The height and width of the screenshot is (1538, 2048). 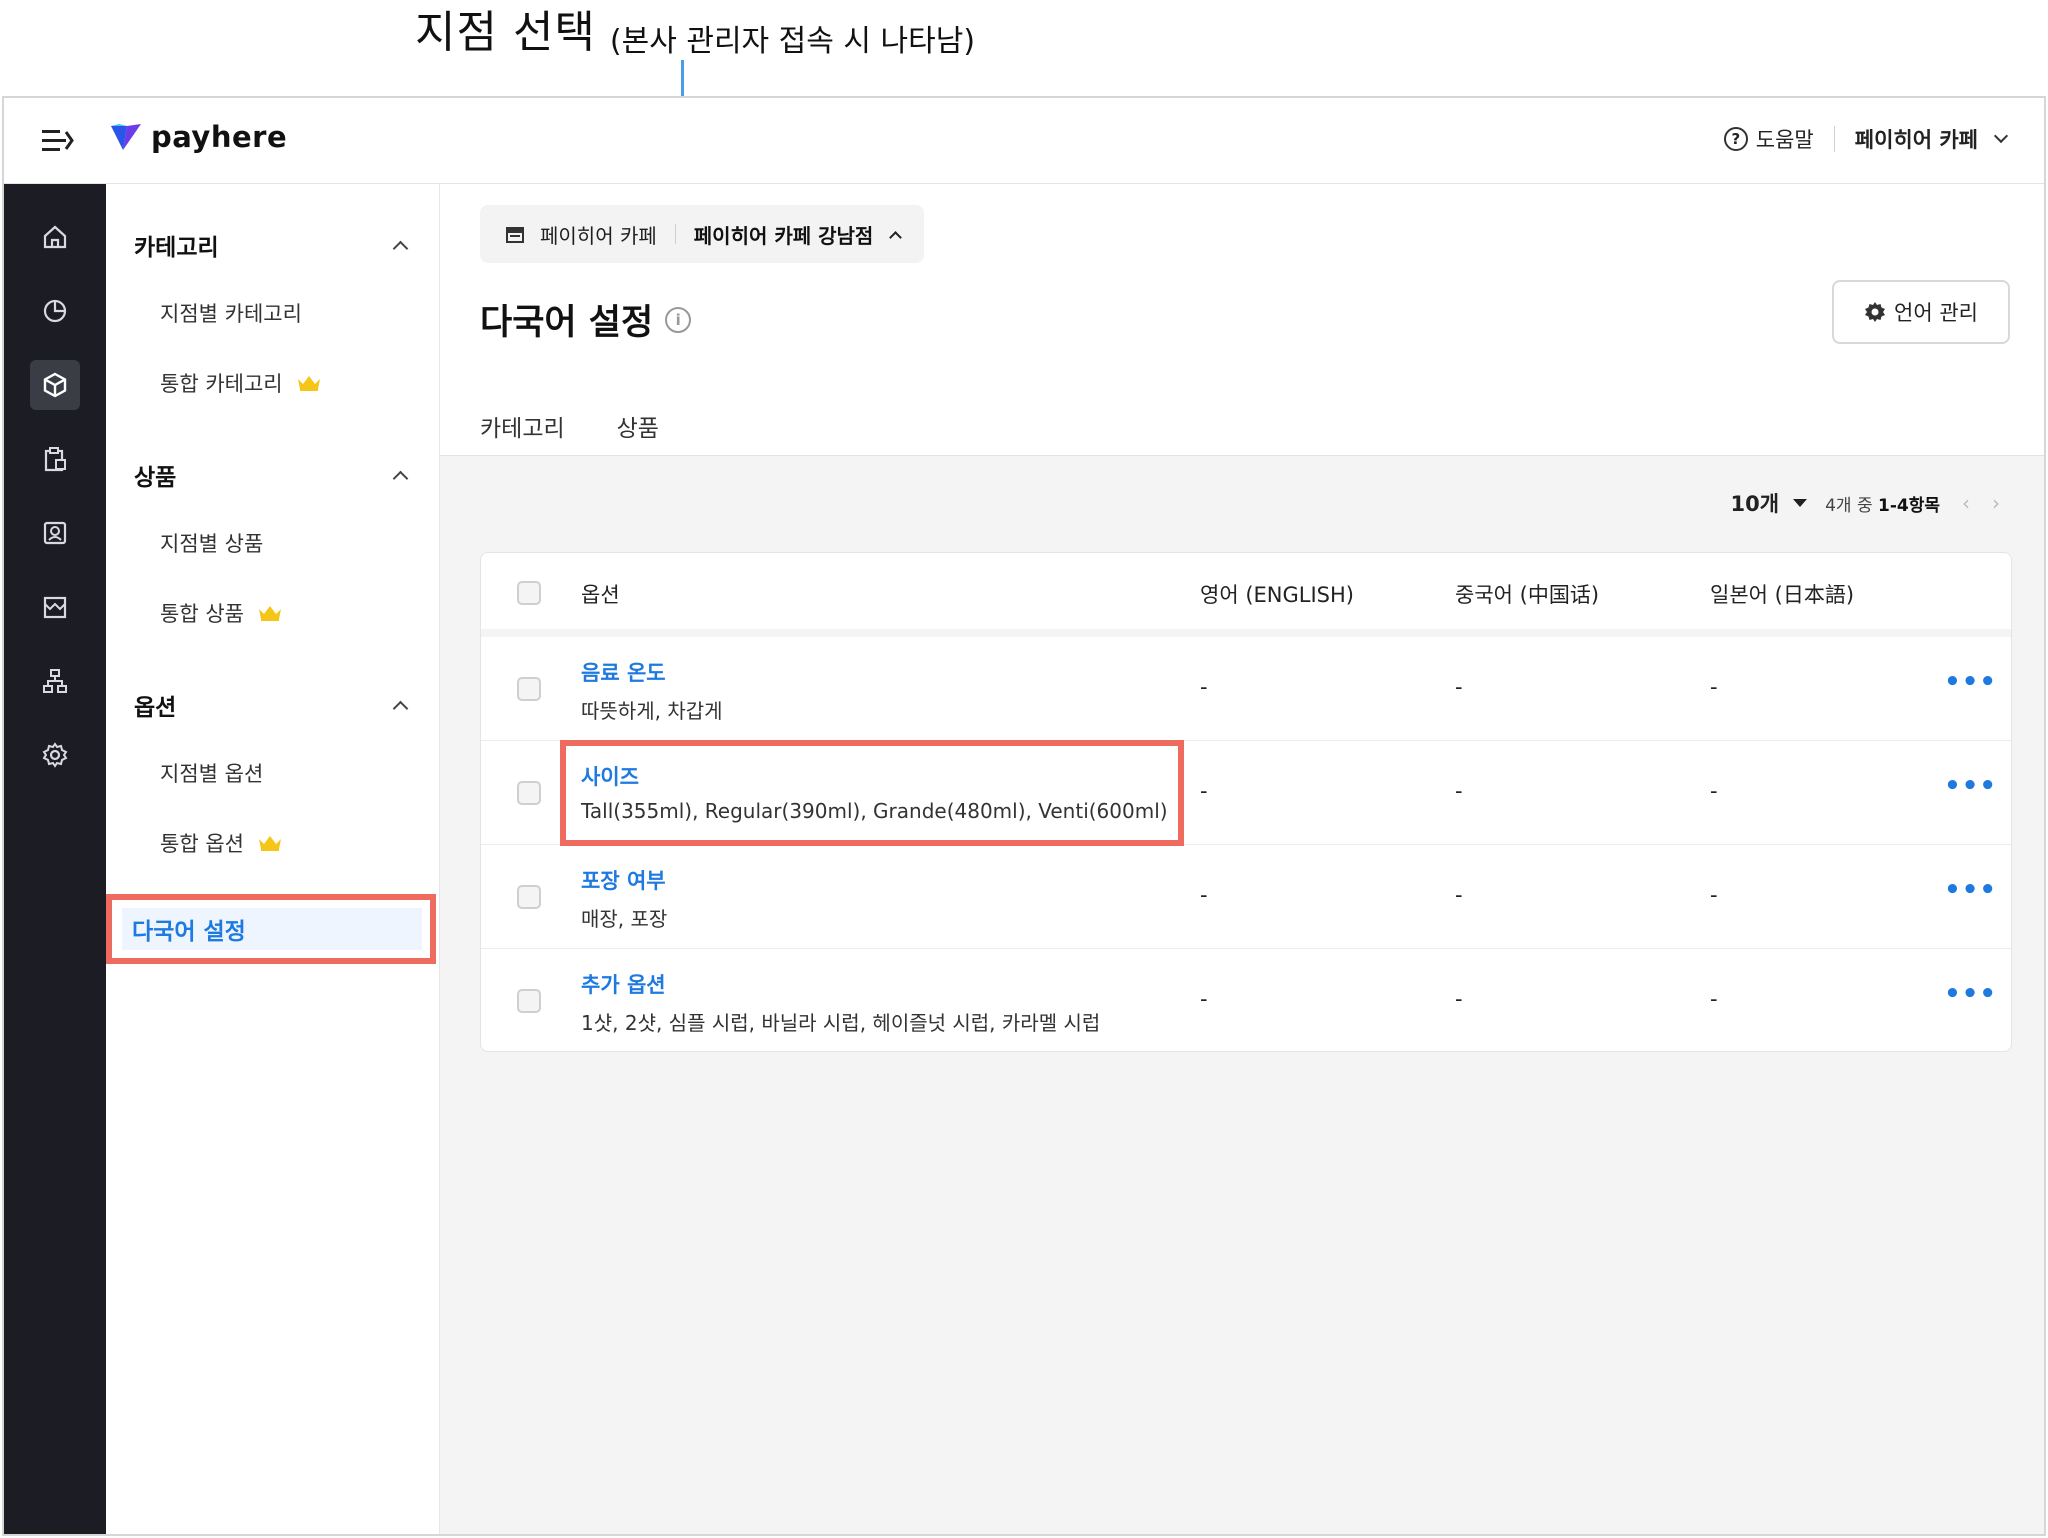 What do you see at coordinates (1755, 503) in the screenshot?
I see `page-size-select: 10개` at bounding box center [1755, 503].